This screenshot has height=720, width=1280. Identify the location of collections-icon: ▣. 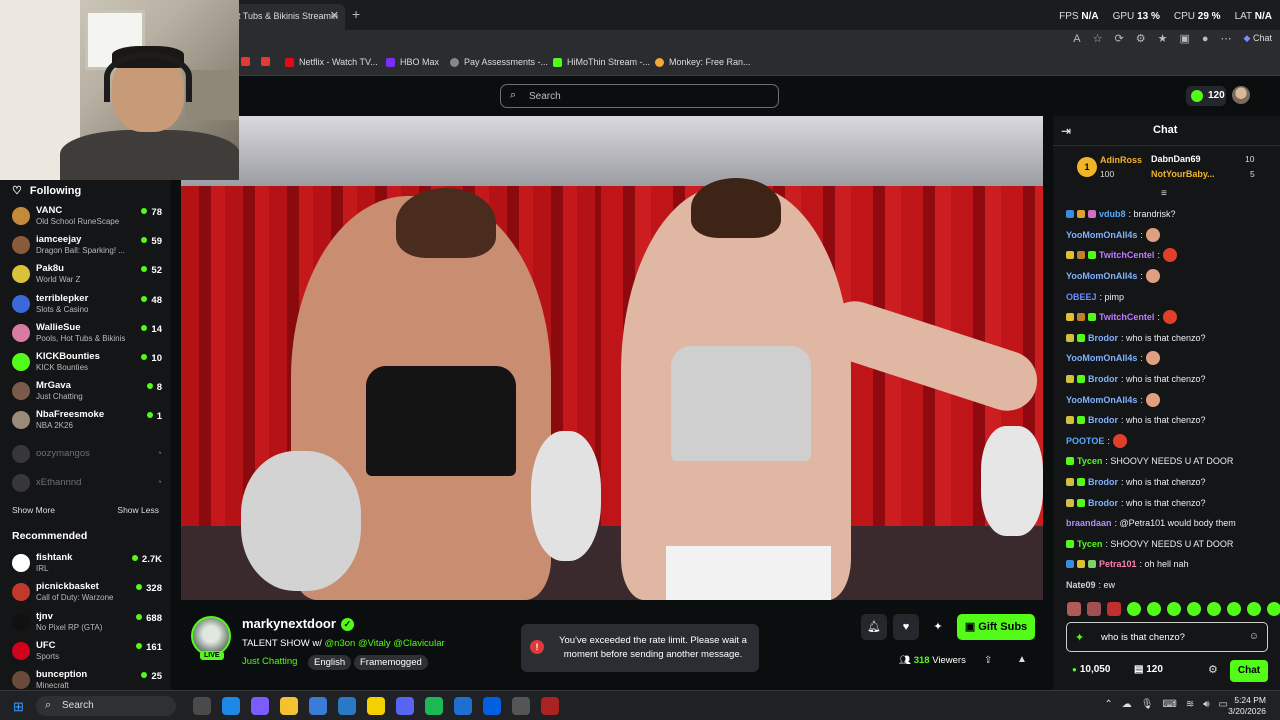
(1184, 38).